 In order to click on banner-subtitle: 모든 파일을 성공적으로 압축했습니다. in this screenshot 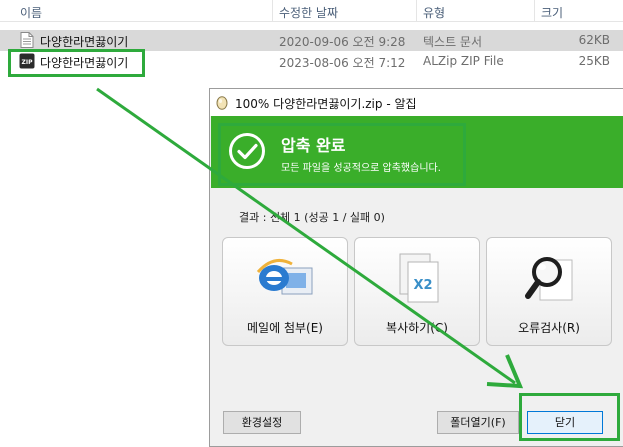, I will do `click(361, 168)`.